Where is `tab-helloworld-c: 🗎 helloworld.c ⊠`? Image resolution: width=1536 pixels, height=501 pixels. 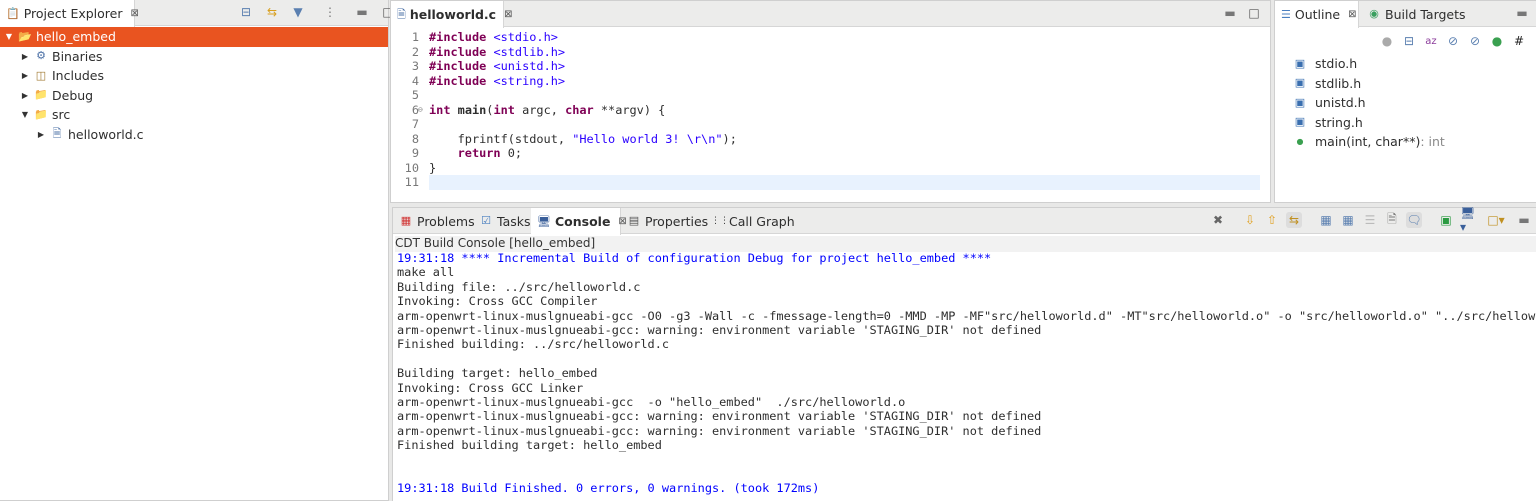
tab-helloworld-c: 🗎 helloworld.c ⊠ is located at coordinates (451, 14).